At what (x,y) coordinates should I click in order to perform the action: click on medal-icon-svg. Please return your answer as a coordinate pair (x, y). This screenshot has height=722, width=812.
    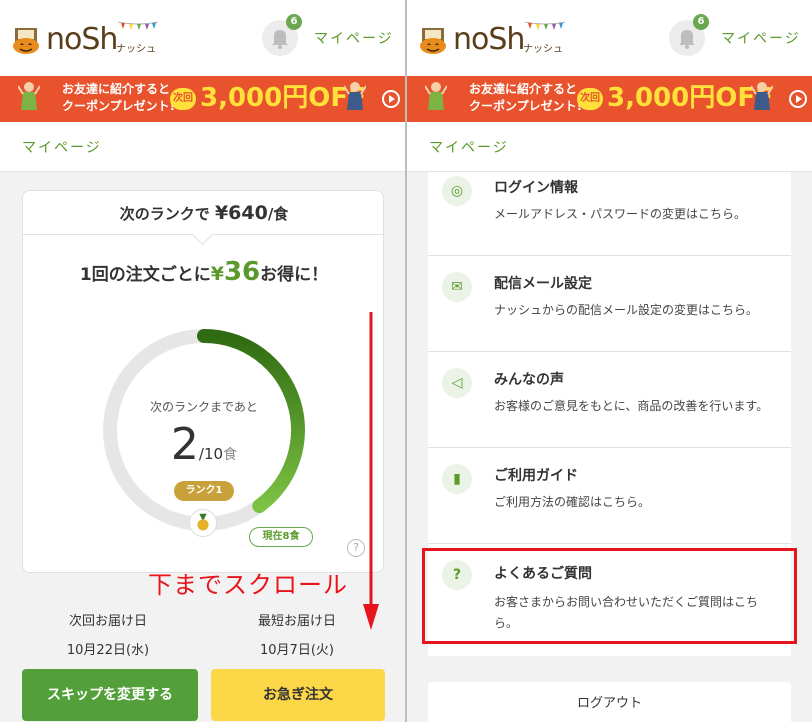
    Looking at the image, I should click on (203, 522).